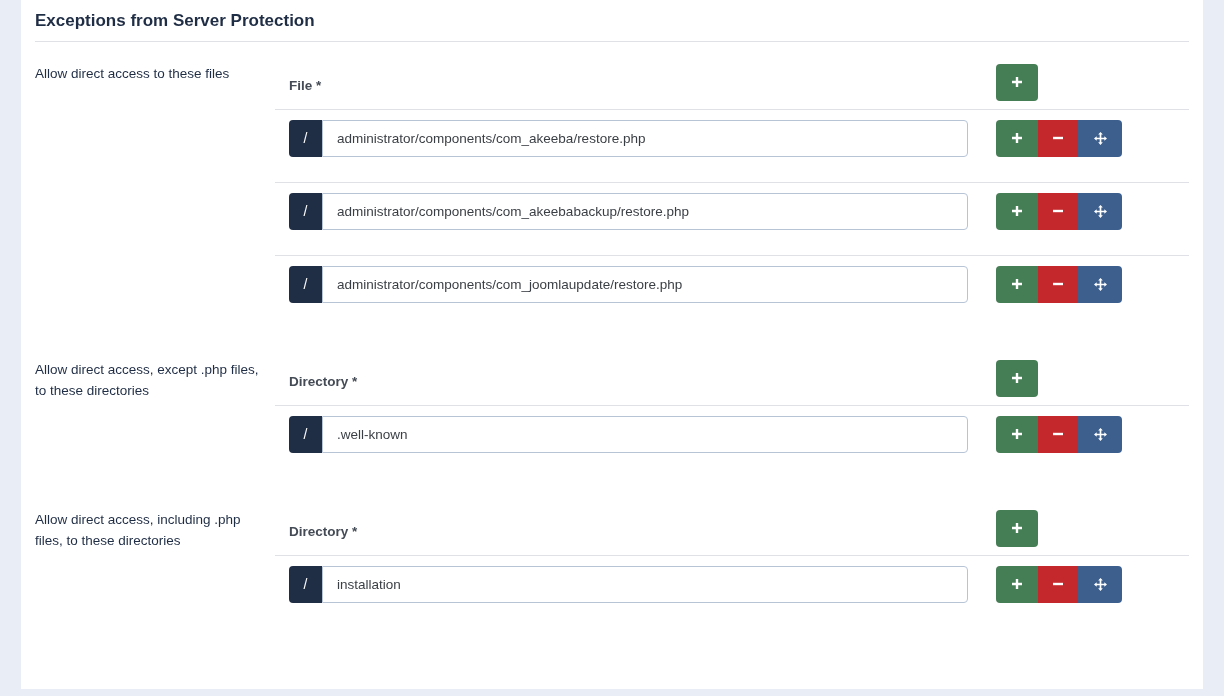 The height and width of the screenshot is (696, 1224). I want to click on field-label: Allow direct access to these files, so click(133, 73).